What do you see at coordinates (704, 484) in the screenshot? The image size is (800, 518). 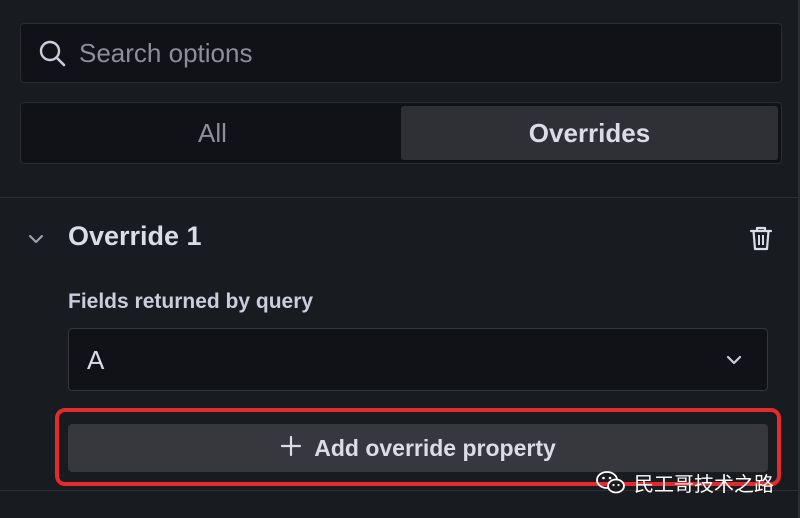 I see `watermark-text: 民工哥技术之路` at bounding box center [704, 484].